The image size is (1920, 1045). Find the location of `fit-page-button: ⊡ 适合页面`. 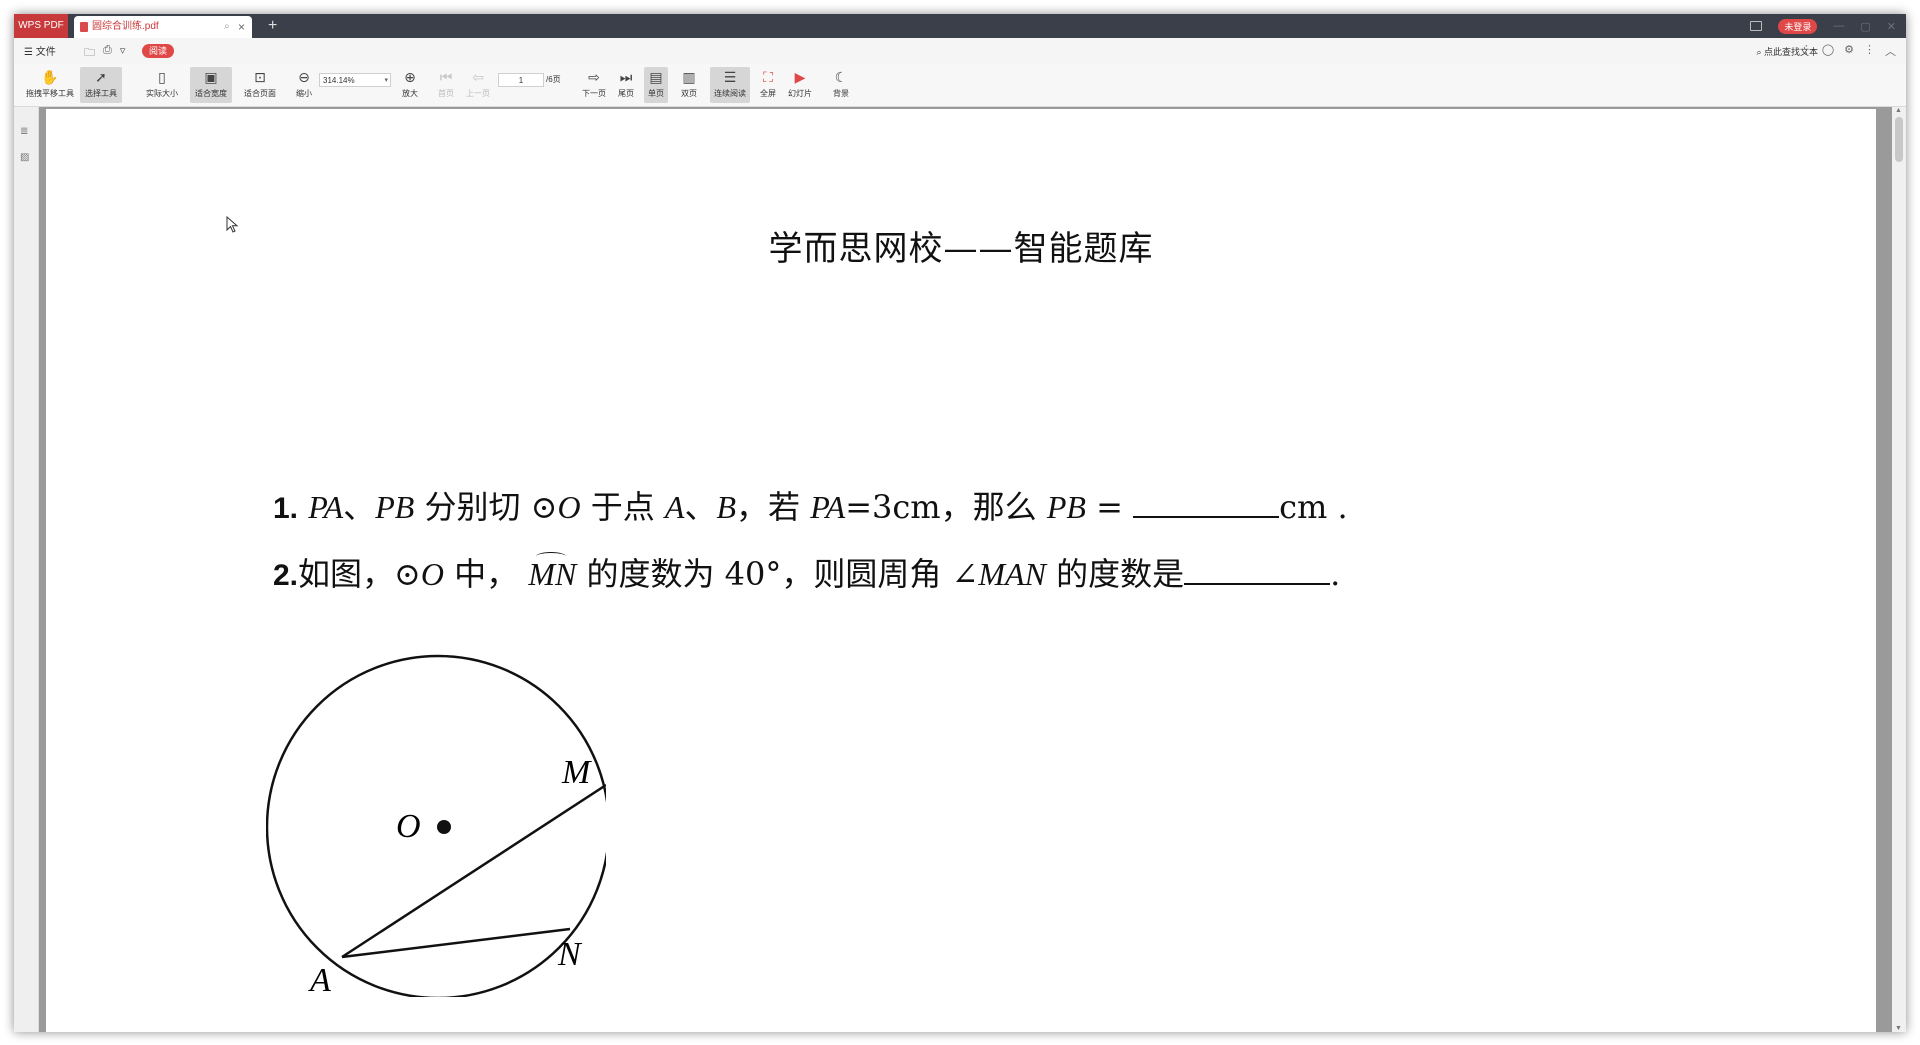

fit-page-button: ⊡ 适合页面 is located at coordinates (260, 85).